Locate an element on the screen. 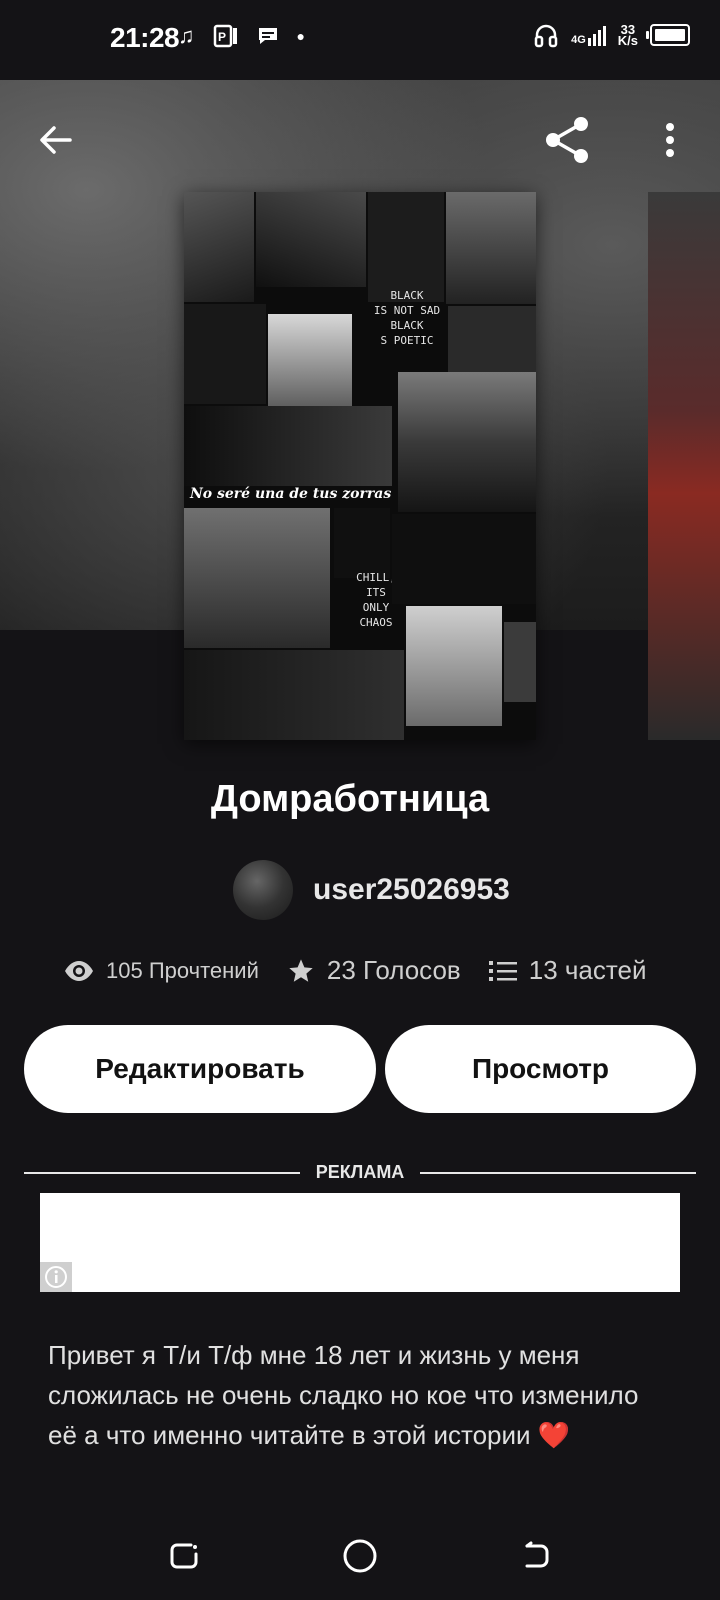 The image size is (720, 1600). avatar is located at coordinates (263, 890).